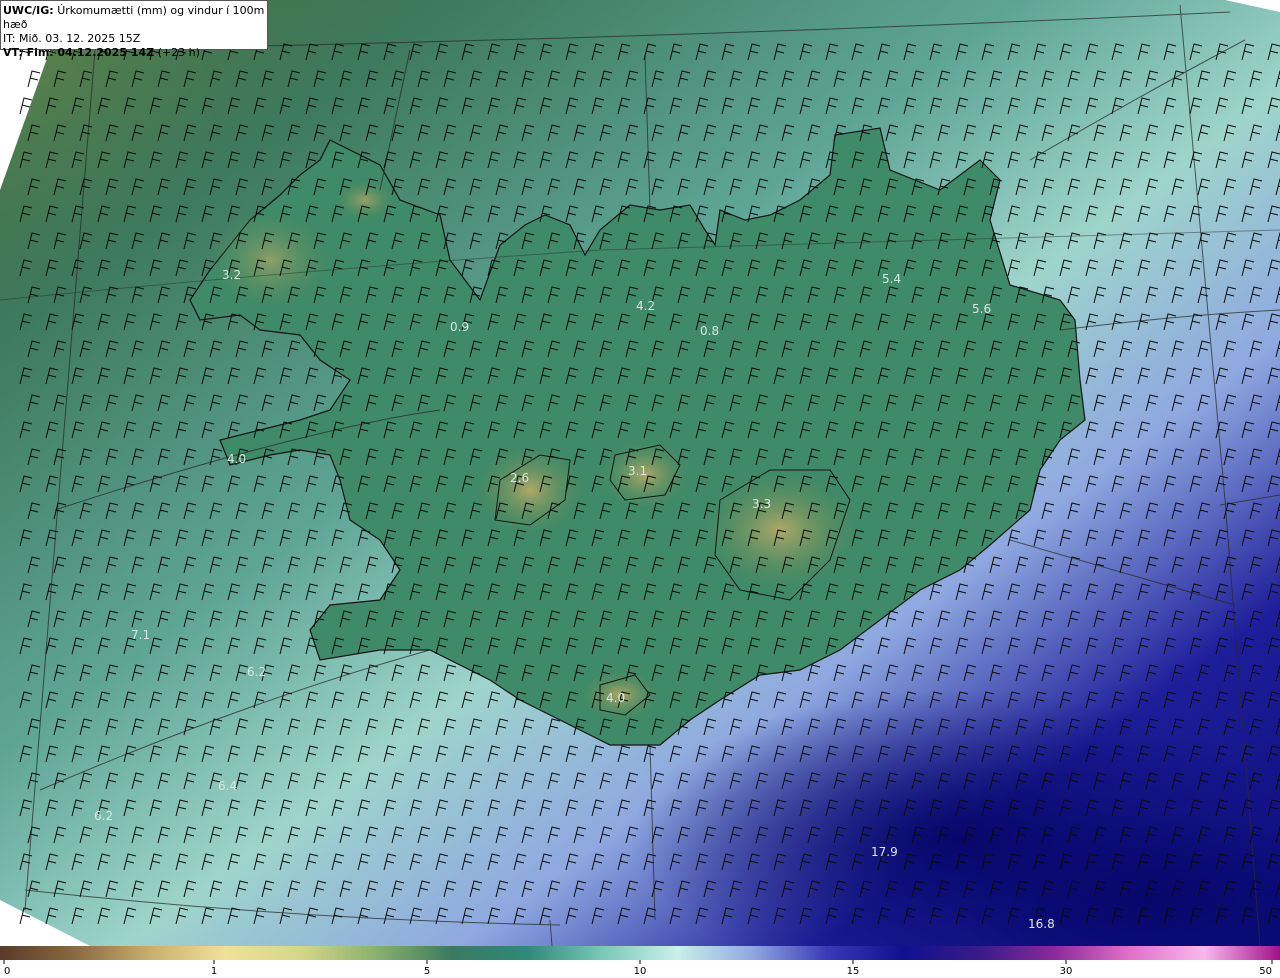 This screenshot has width=1280, height=978. Describe the element at coordinates (227, 786) in the screenshot. I see `precip-label: 6.4` at that location.